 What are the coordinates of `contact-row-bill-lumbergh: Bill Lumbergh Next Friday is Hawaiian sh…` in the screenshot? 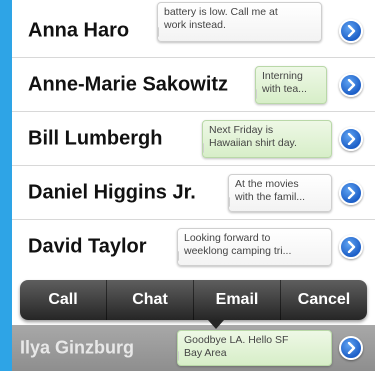 It's located at (193, 139).